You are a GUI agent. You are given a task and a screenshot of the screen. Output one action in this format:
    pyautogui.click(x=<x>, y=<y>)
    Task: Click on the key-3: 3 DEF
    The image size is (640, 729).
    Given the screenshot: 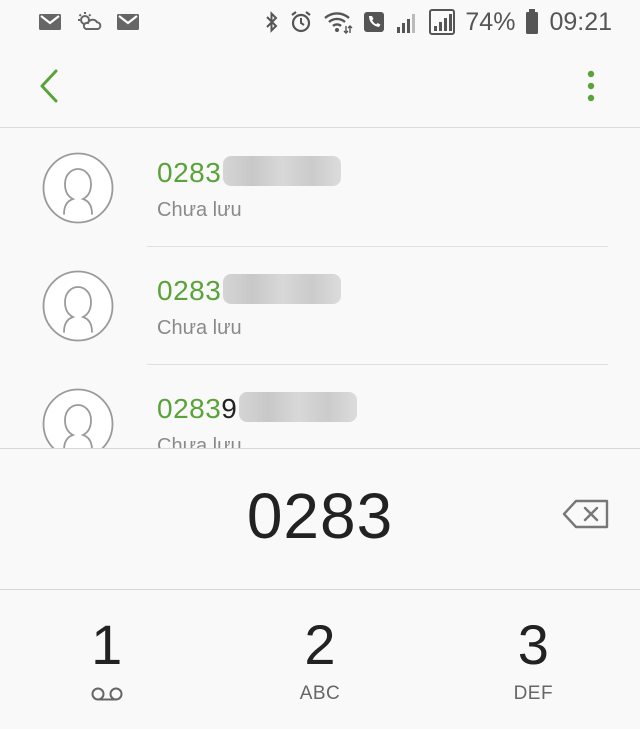 What is the action you would take?
    pyautogui.click(x=533, y=660)
    